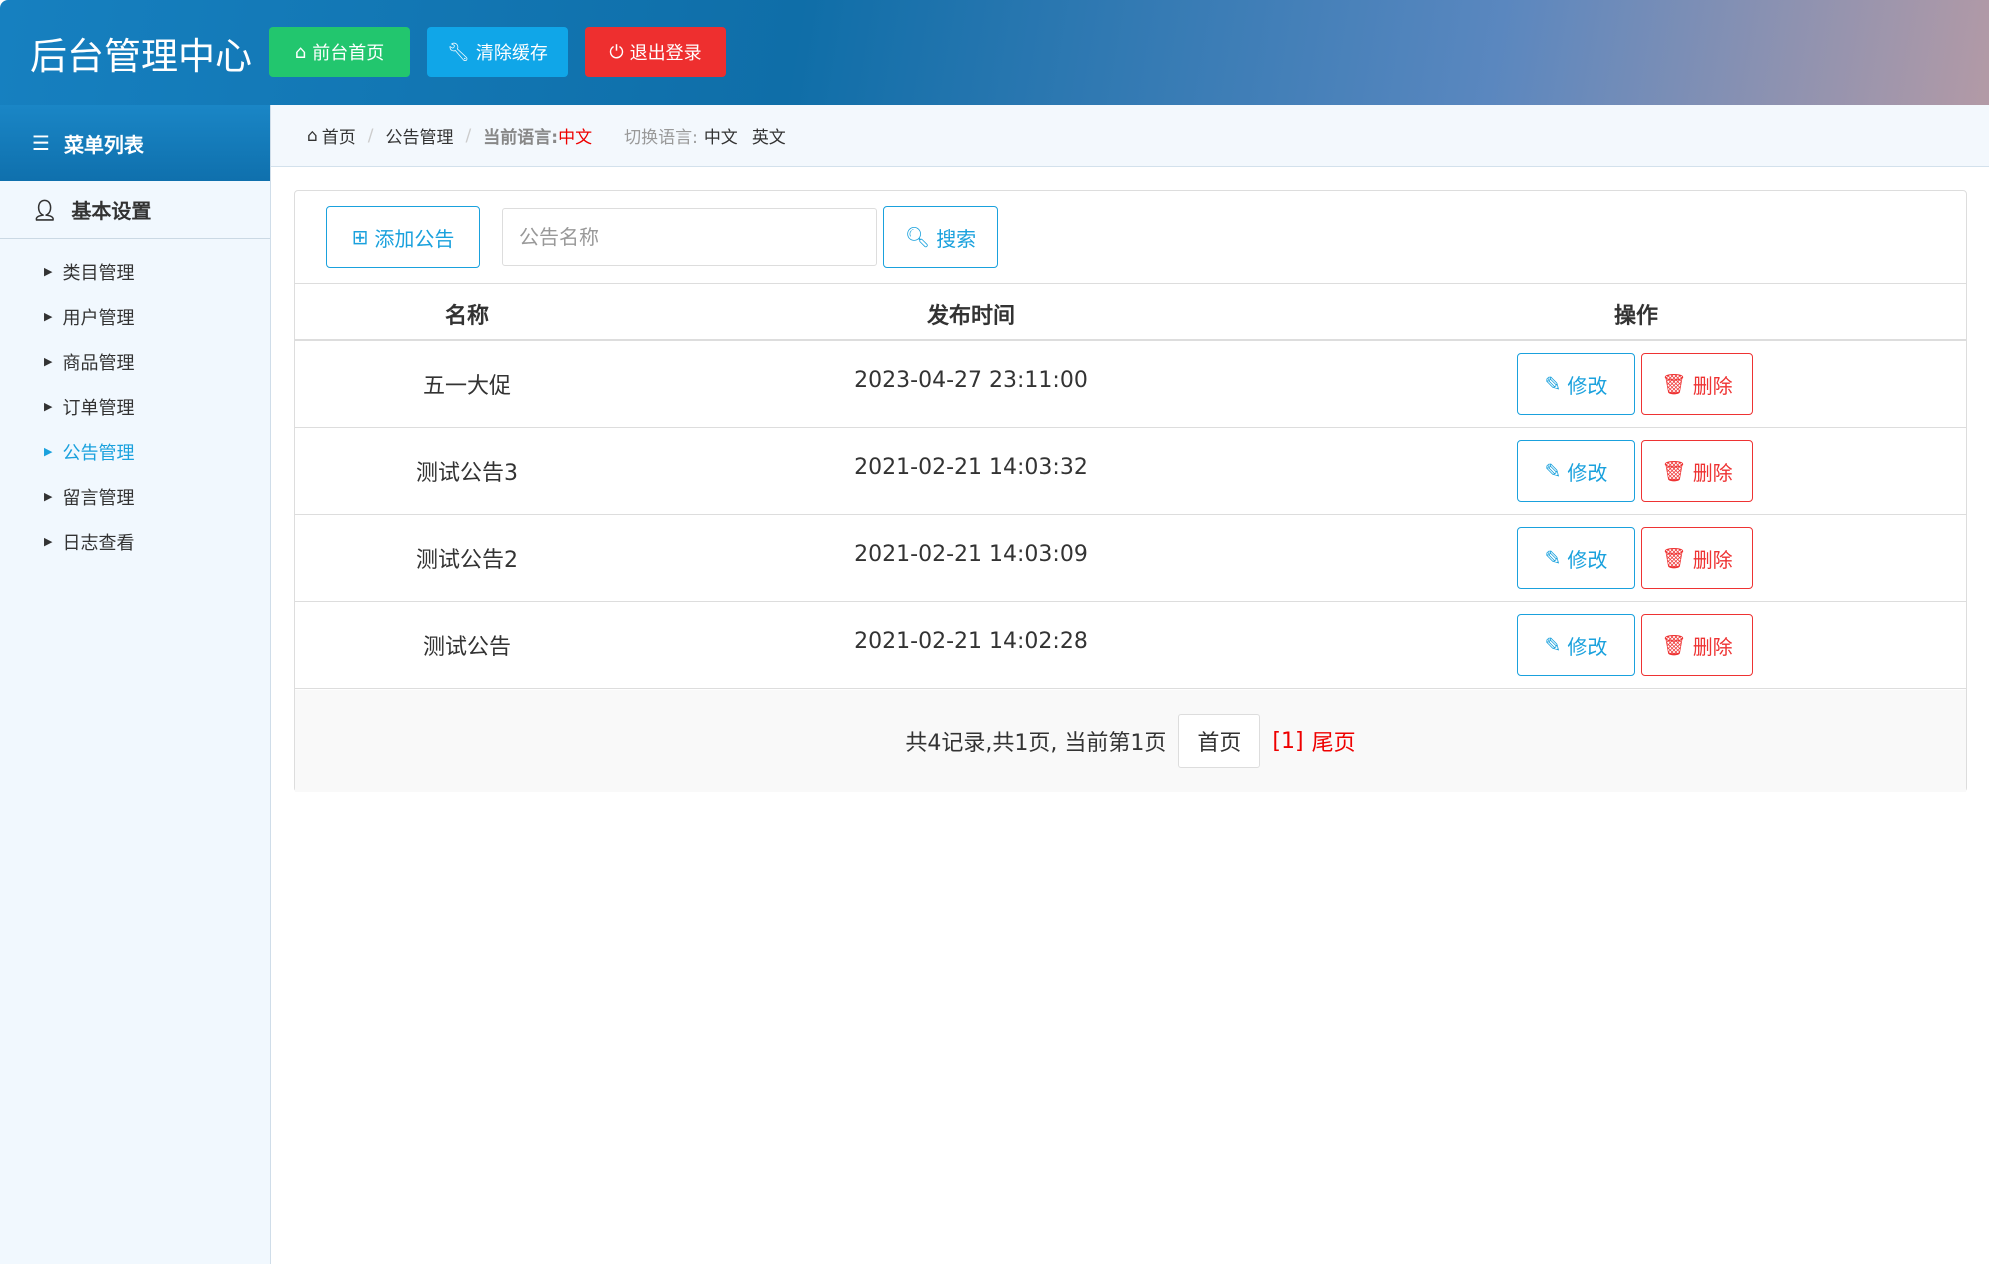 This screenshot has height=1264, width=1989. Describe the element at coordinates (98, 363) in the screenshot. I see `item-label: 商品管理` at that location.